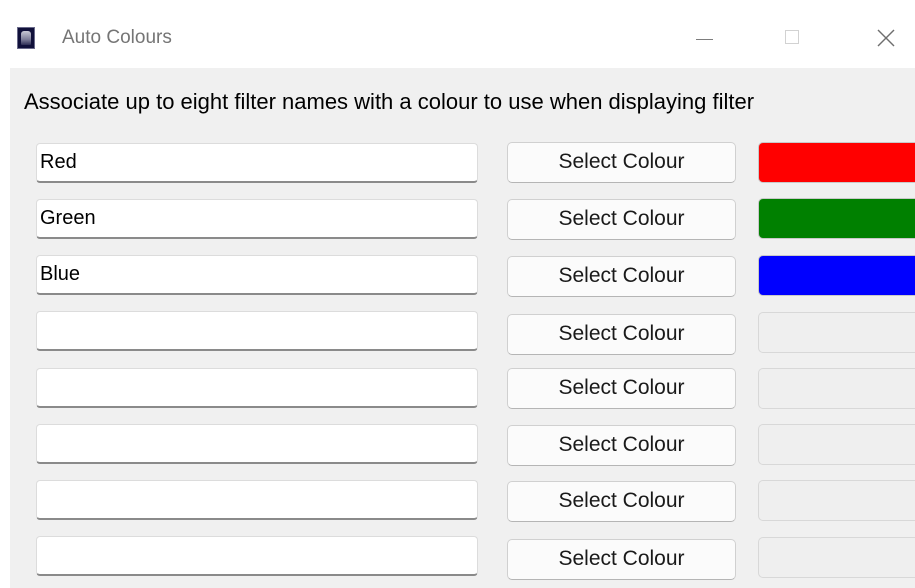  Describe the element at coordinates (621, 334) in the screenshot. I see `select-colour-button-4: Select Colour` at that location.